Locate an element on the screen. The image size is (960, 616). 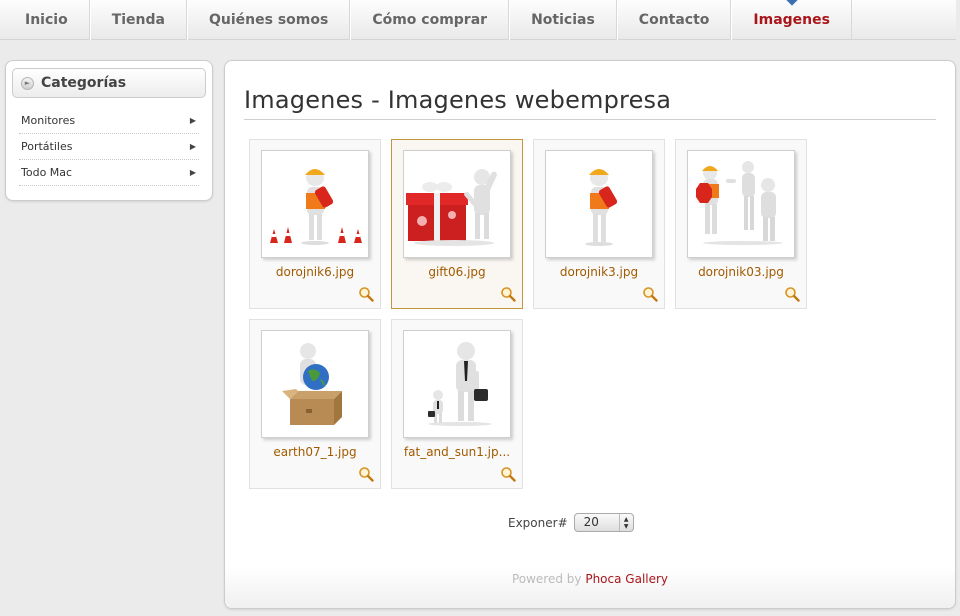
nav-label: Contacto is located at coordinates (674, 20).